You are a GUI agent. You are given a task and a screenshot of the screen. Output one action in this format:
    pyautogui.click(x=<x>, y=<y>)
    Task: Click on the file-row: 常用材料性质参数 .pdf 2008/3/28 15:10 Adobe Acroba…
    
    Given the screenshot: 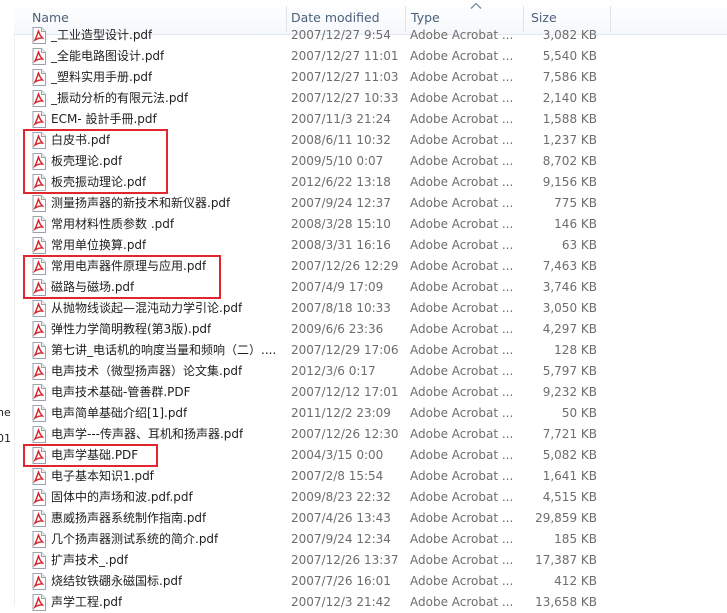 What is the action you would take?
    pyautogui.click(x=370, y=224)
    